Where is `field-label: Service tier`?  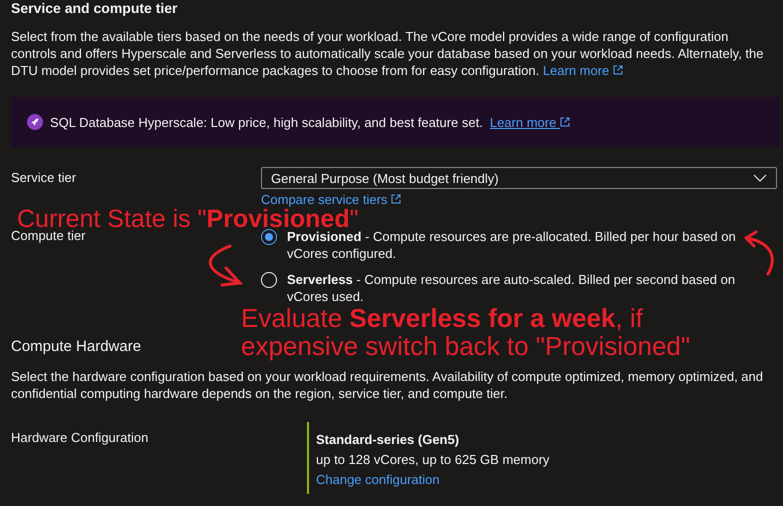 field-label: Service tier is located at coordinates (43, 177).